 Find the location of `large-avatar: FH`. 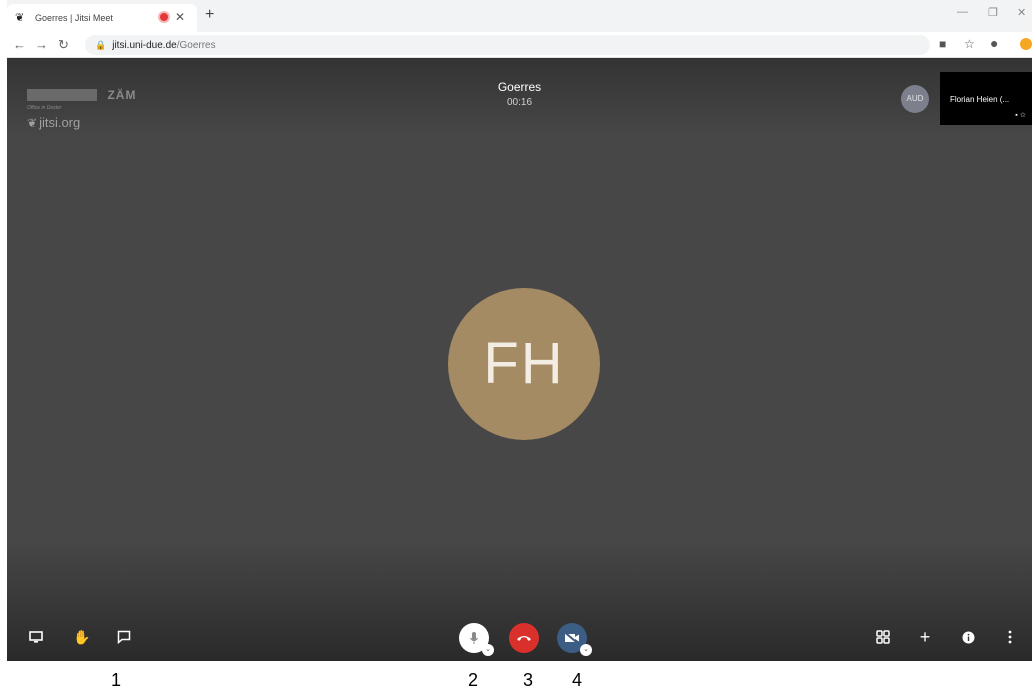

large-avatar: FH is located at coordinates (524, 364).